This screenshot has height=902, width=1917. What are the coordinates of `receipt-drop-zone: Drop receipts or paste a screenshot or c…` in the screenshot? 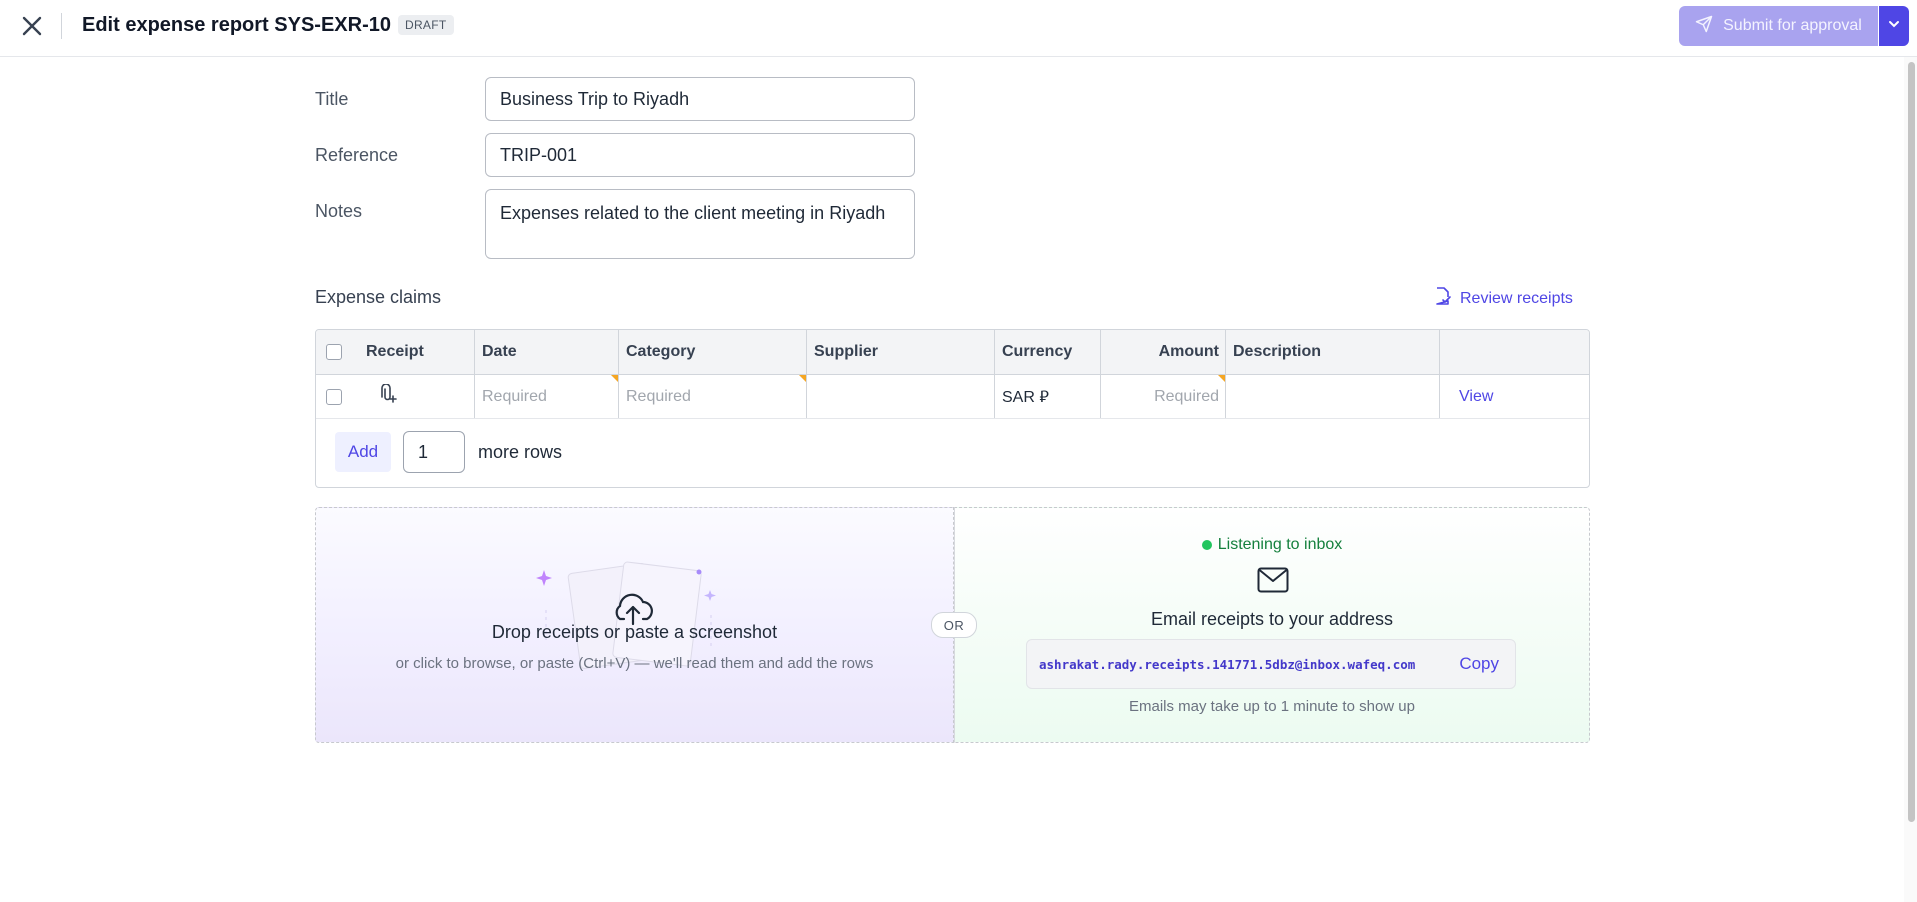 It's located at (634, 625).